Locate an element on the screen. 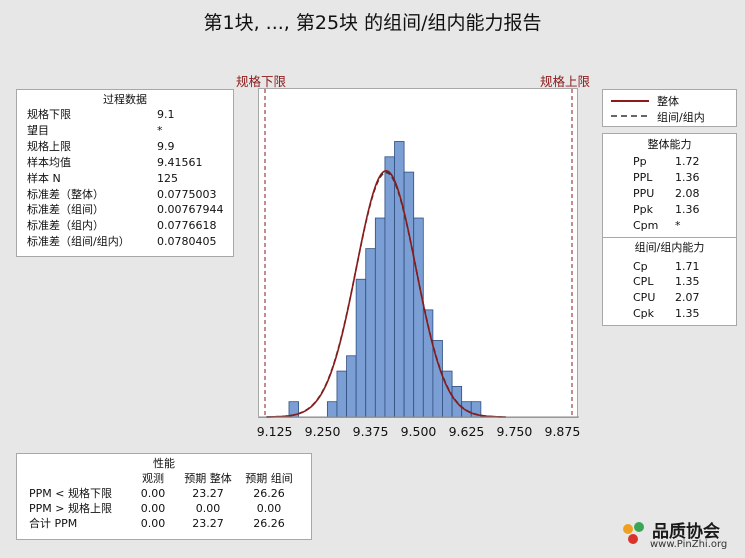  legend-panel: 整体 组间/组内 is located at coordinates (669, 108).